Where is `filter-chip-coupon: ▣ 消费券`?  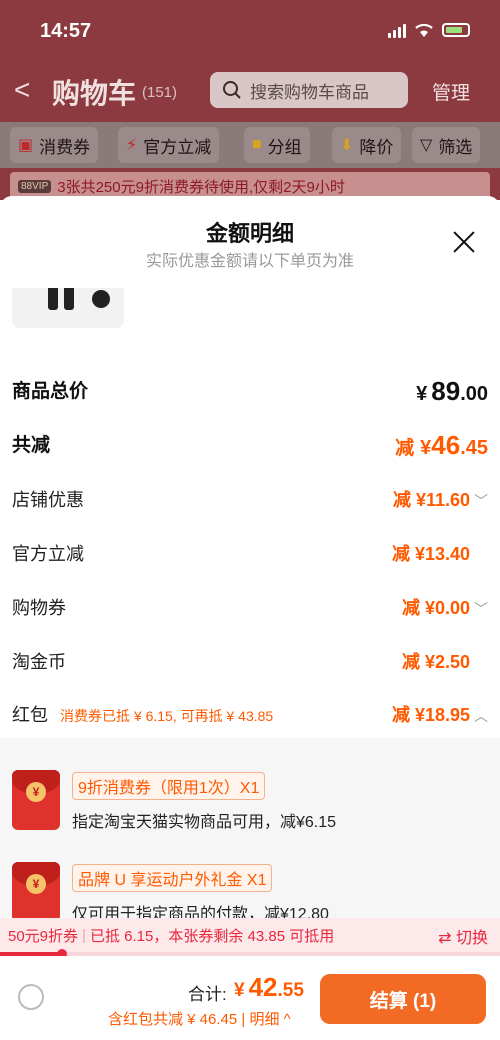
filter-chip-coupon: ▣ 消费券 is located at coordinates (54, 145).